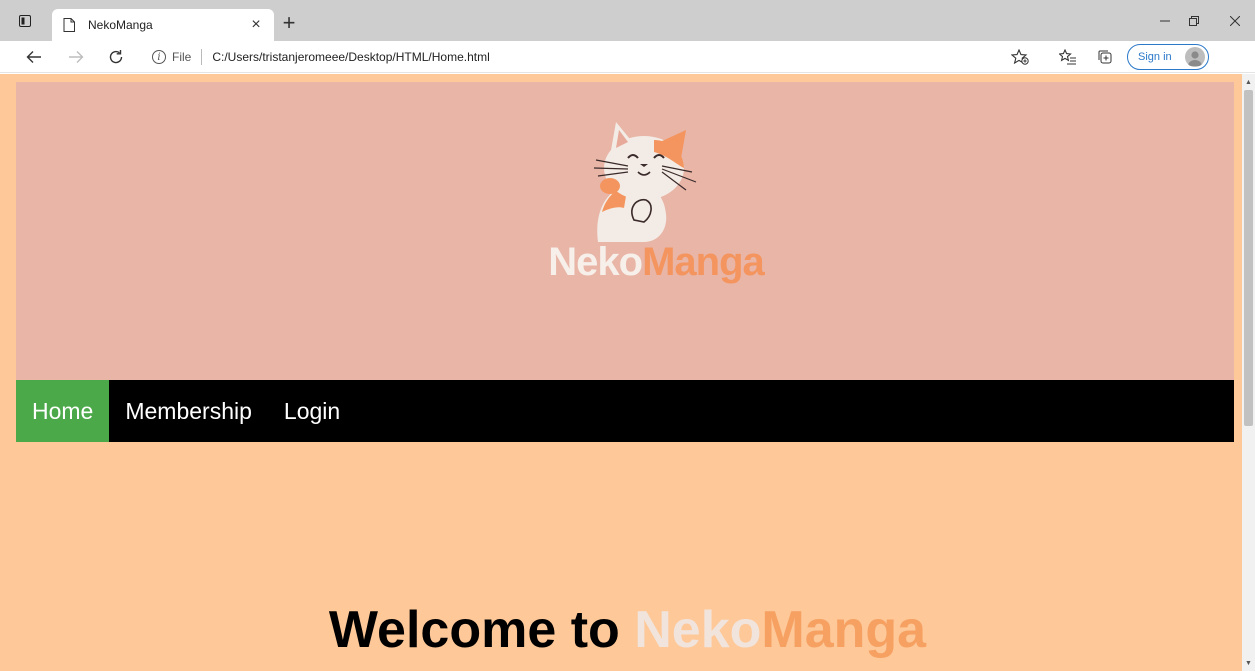  I want to click on welcome-heading: Welcome to NekoManga, so click(621, 630).